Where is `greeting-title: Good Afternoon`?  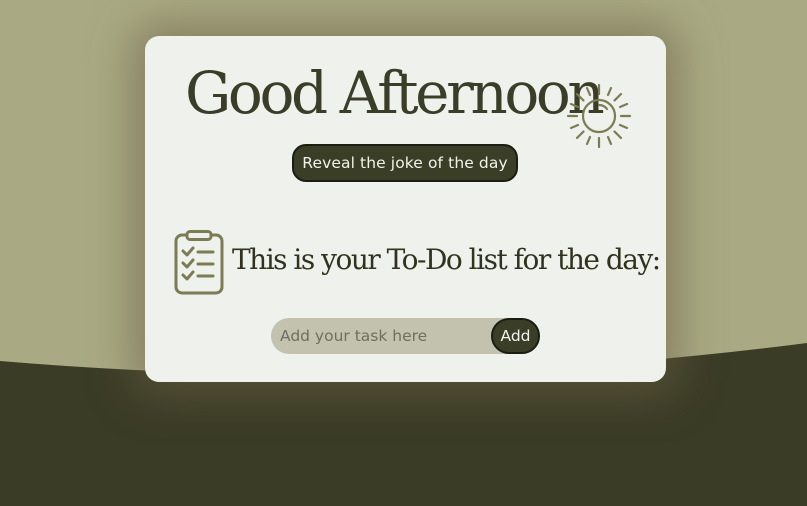 greeting-title: Good Afternoon is located at coordinates (395, 93).